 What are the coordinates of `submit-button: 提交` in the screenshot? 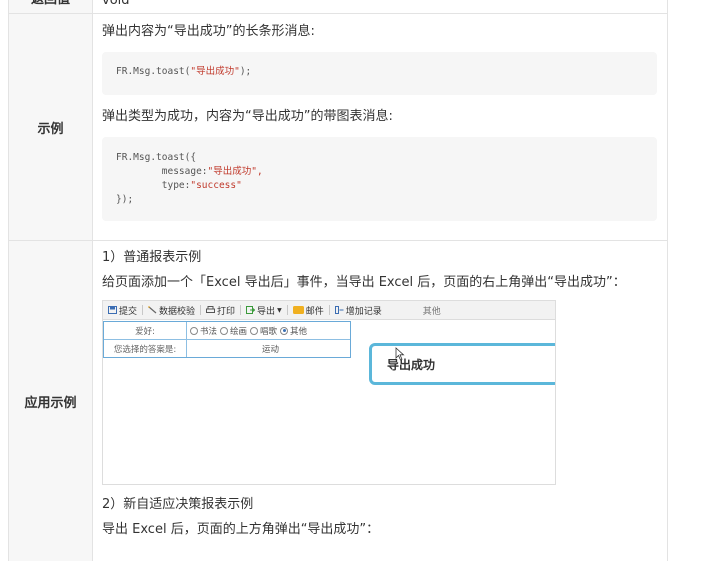 It's located at (122, 310).